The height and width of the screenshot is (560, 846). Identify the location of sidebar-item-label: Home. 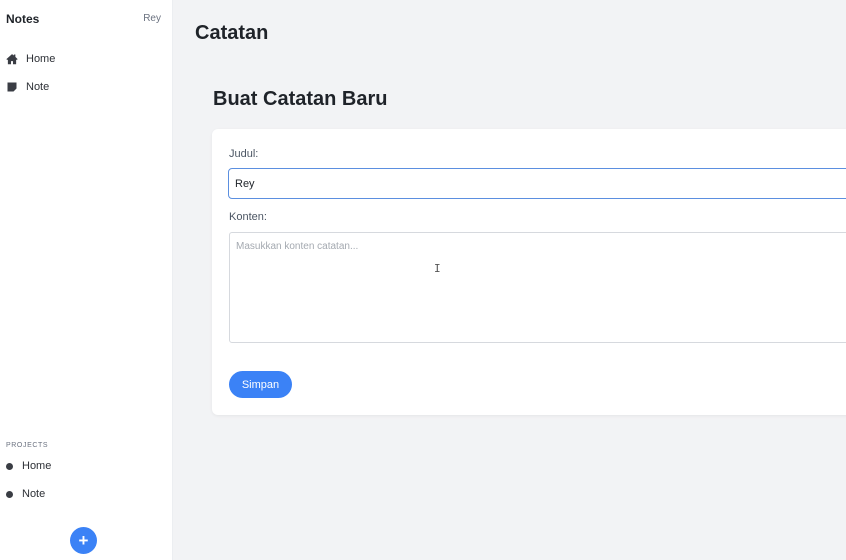
(41, 59).